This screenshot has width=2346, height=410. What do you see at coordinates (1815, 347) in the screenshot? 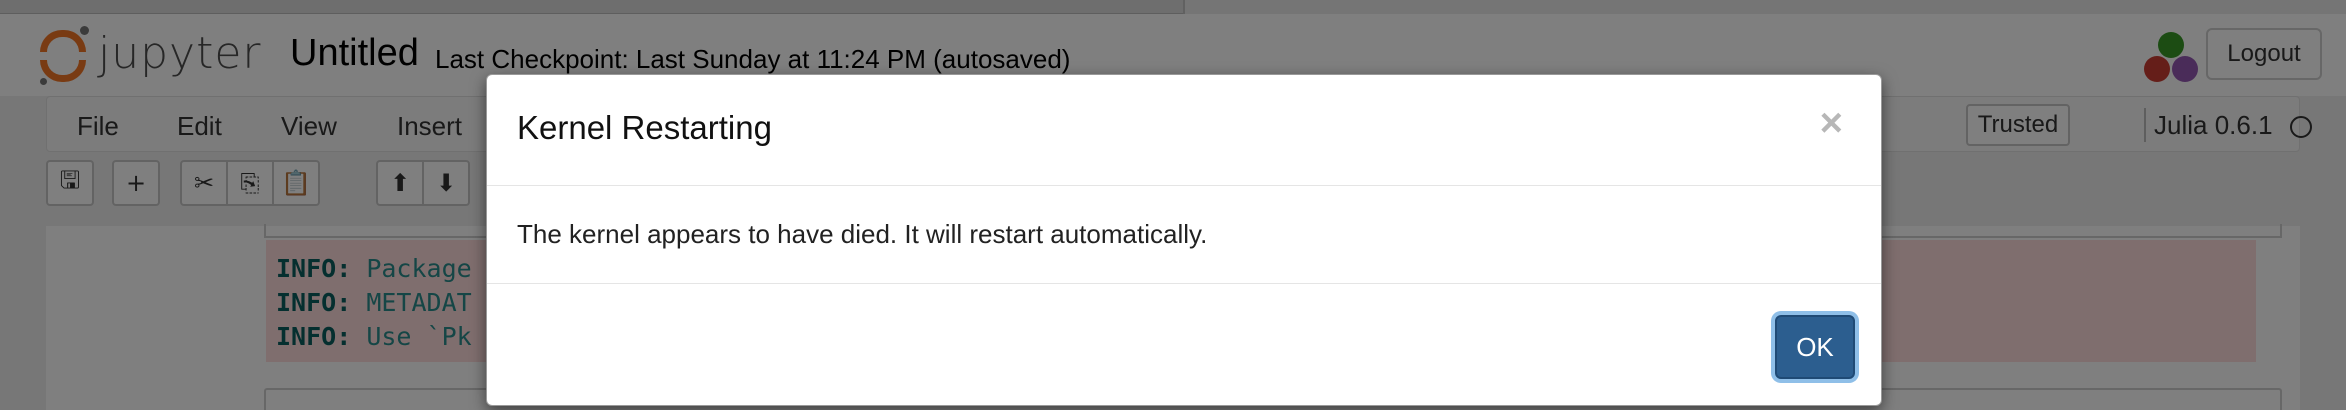
I see `ok-button: OK` at bounding box center [1815, 347].